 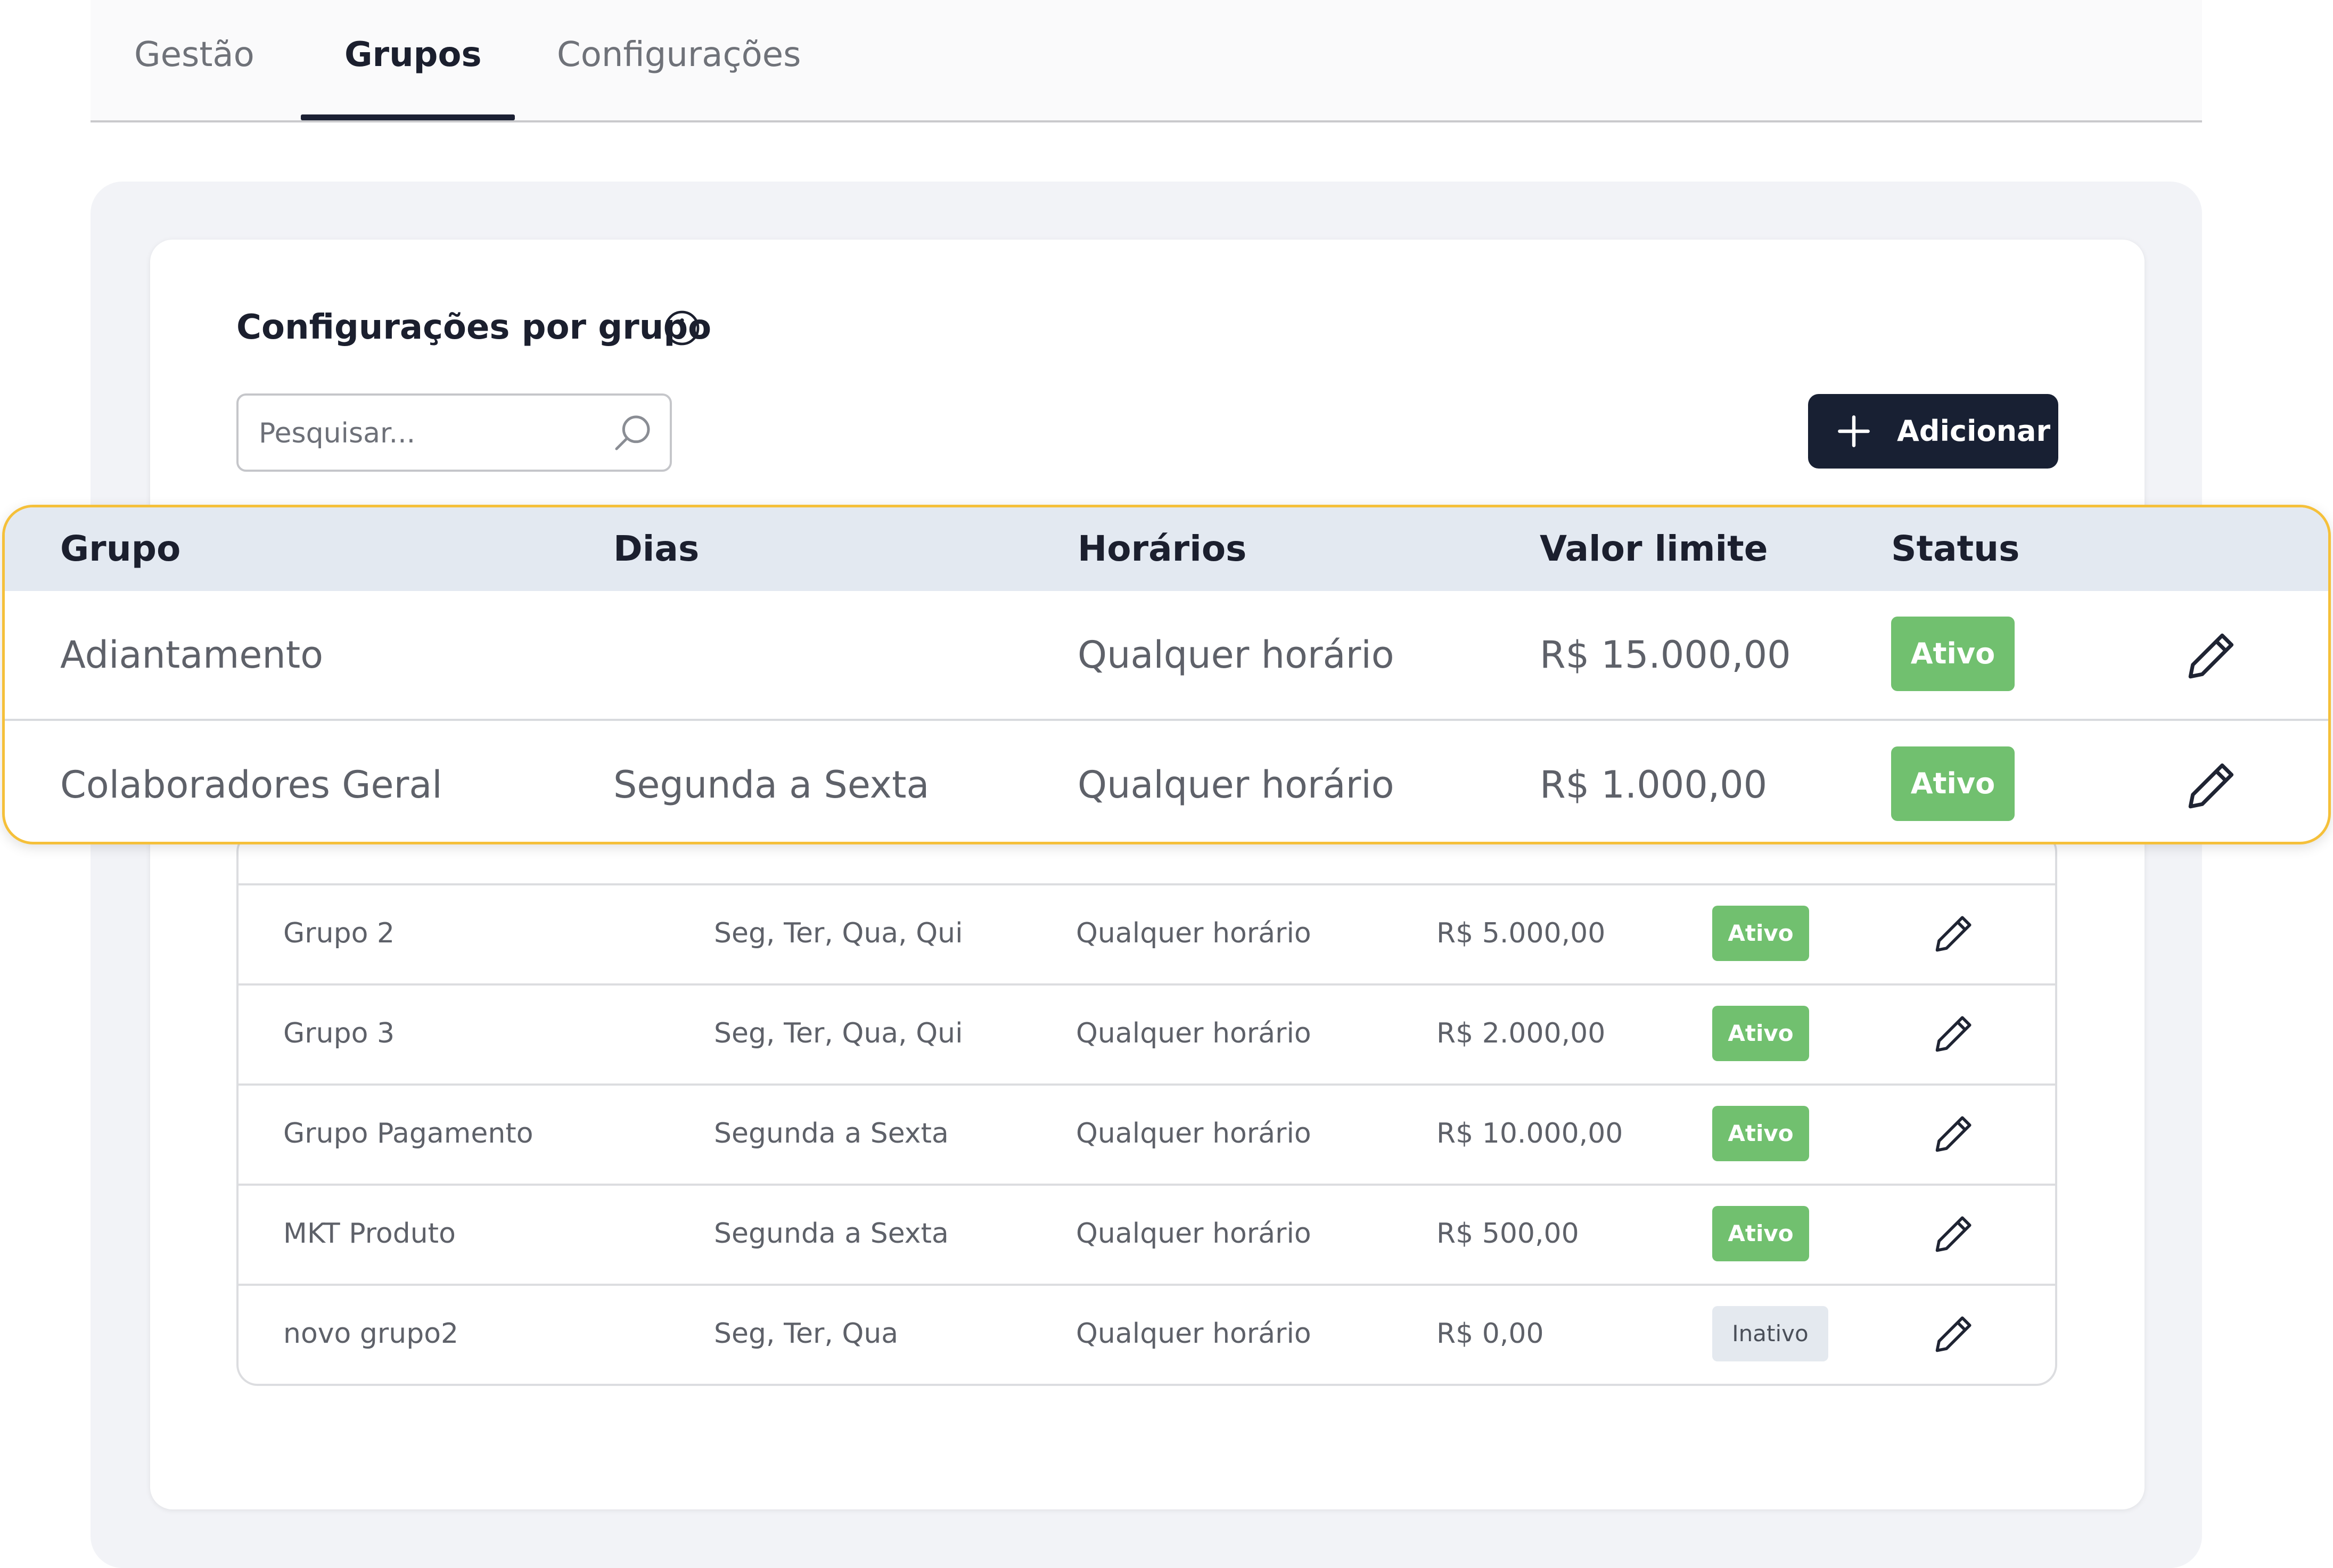 What do you see at coordinates (369, 1234) in the screenshot?
I see `cell-grupo: MKT Produto` at bounding box center [369, 1234].